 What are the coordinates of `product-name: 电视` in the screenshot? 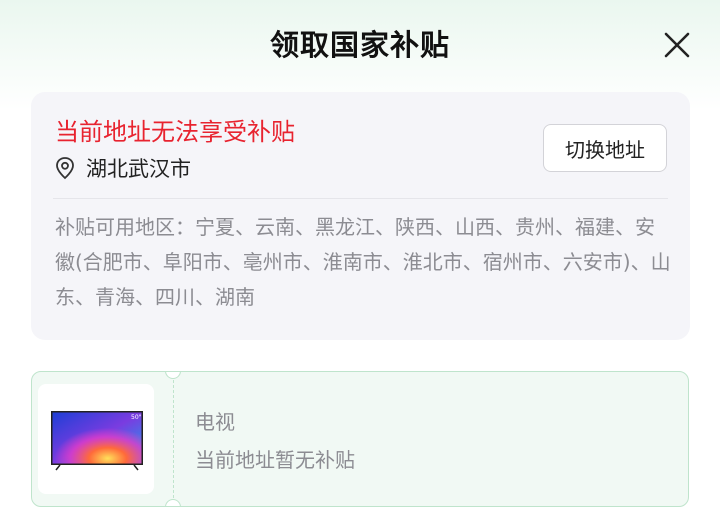 It's located at (215, 422).